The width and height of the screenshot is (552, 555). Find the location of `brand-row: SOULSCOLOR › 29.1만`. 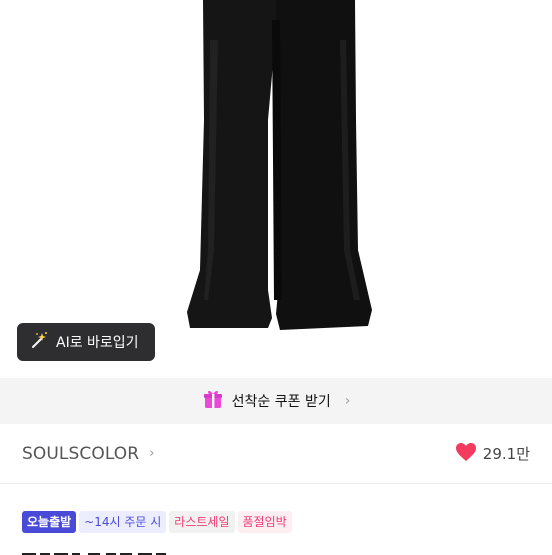

brand-row: SOULSCOLOR › 29.1만 is located at coordinates (276, 454).